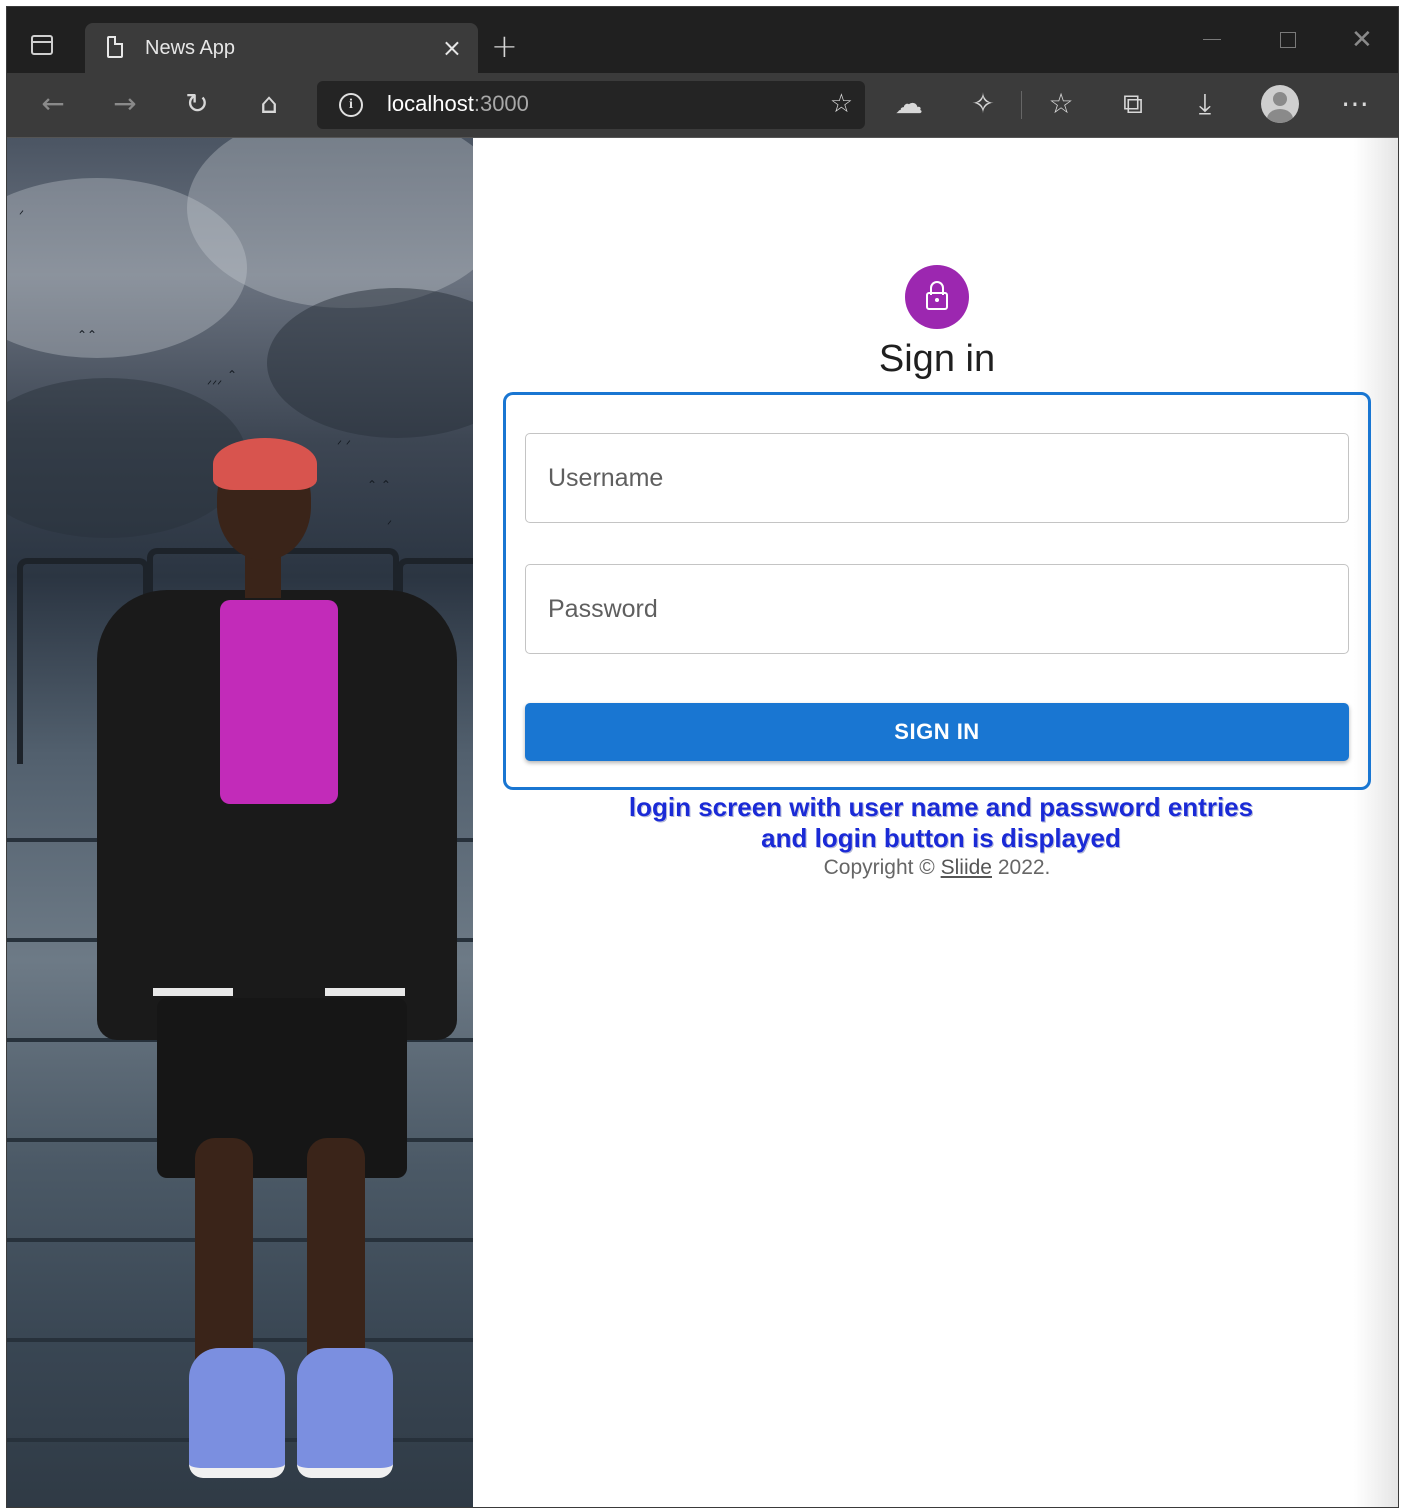 Image resolution: width=1405 pixels, height=1508 pixels. What do you see at coordinates (1205, 104) in the screenshot?
I see `download-icon: ⤓` at bounding box center [1205, 104].